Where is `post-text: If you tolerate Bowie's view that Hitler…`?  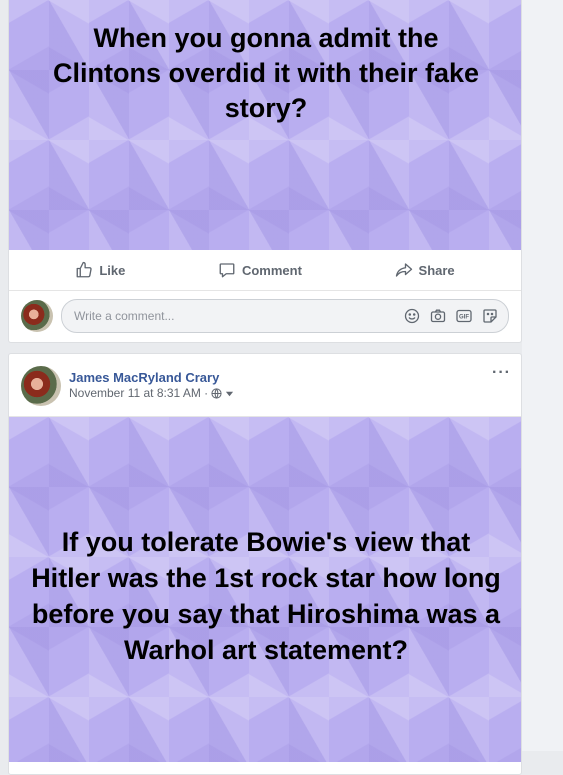
post-text: If you tolerate Bowie's view that Hitler… is located at coordinates (266, 595).